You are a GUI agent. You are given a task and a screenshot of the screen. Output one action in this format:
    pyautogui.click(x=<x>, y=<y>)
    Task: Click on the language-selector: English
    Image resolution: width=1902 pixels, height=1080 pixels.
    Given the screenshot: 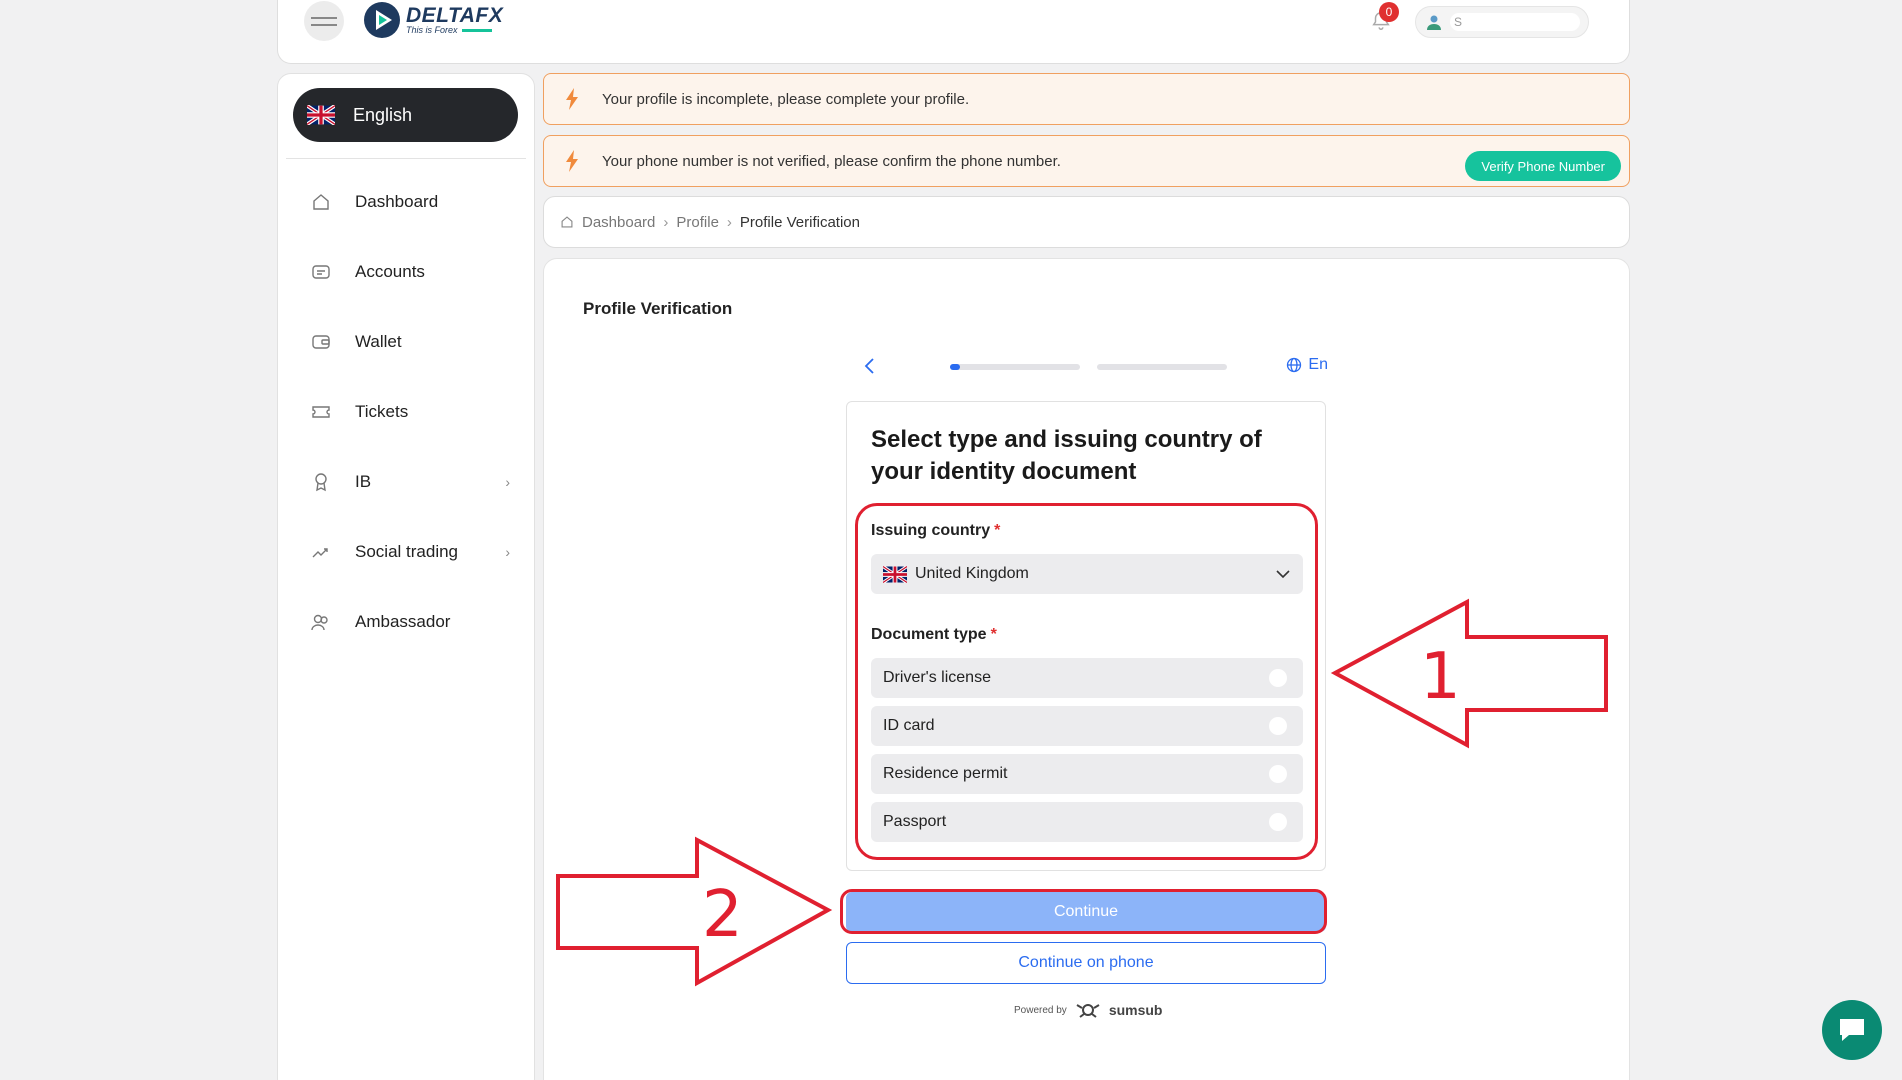 What is the action you would take?
    pyautogui.click(x=405, y=115)
    